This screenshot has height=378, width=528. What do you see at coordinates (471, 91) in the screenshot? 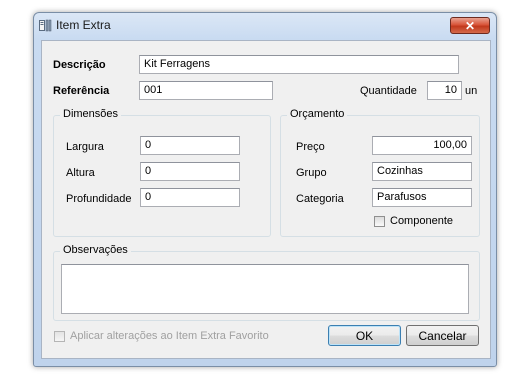
I see `quantidade-unit: un` at bounding box center [471, 91].